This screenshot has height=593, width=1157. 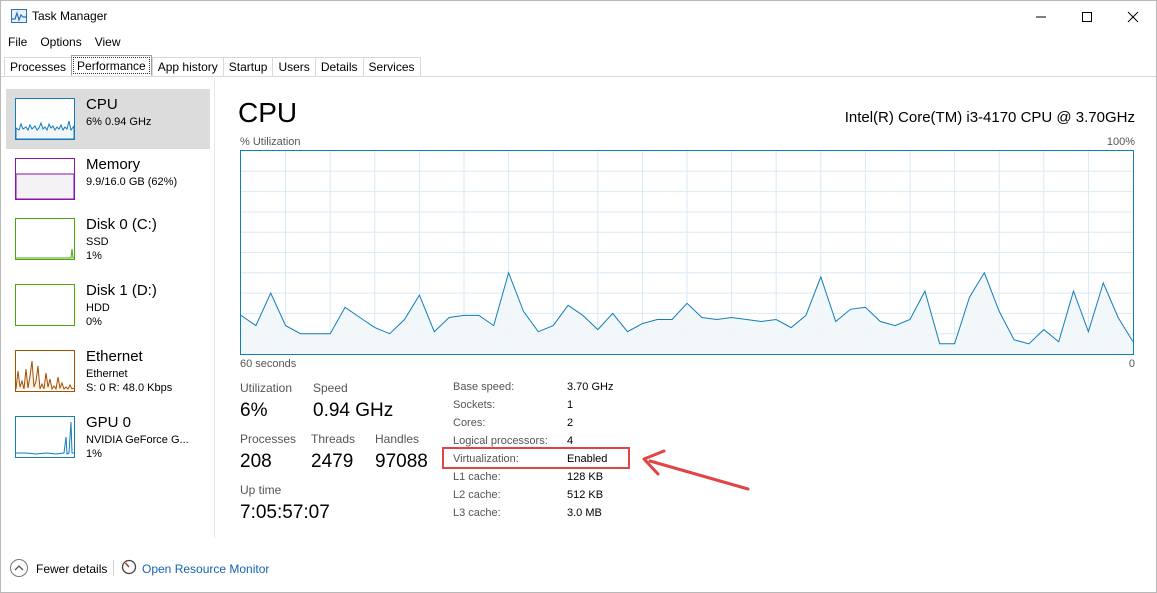 I want to click on tab-users: Users, so click(x=293, y=67).